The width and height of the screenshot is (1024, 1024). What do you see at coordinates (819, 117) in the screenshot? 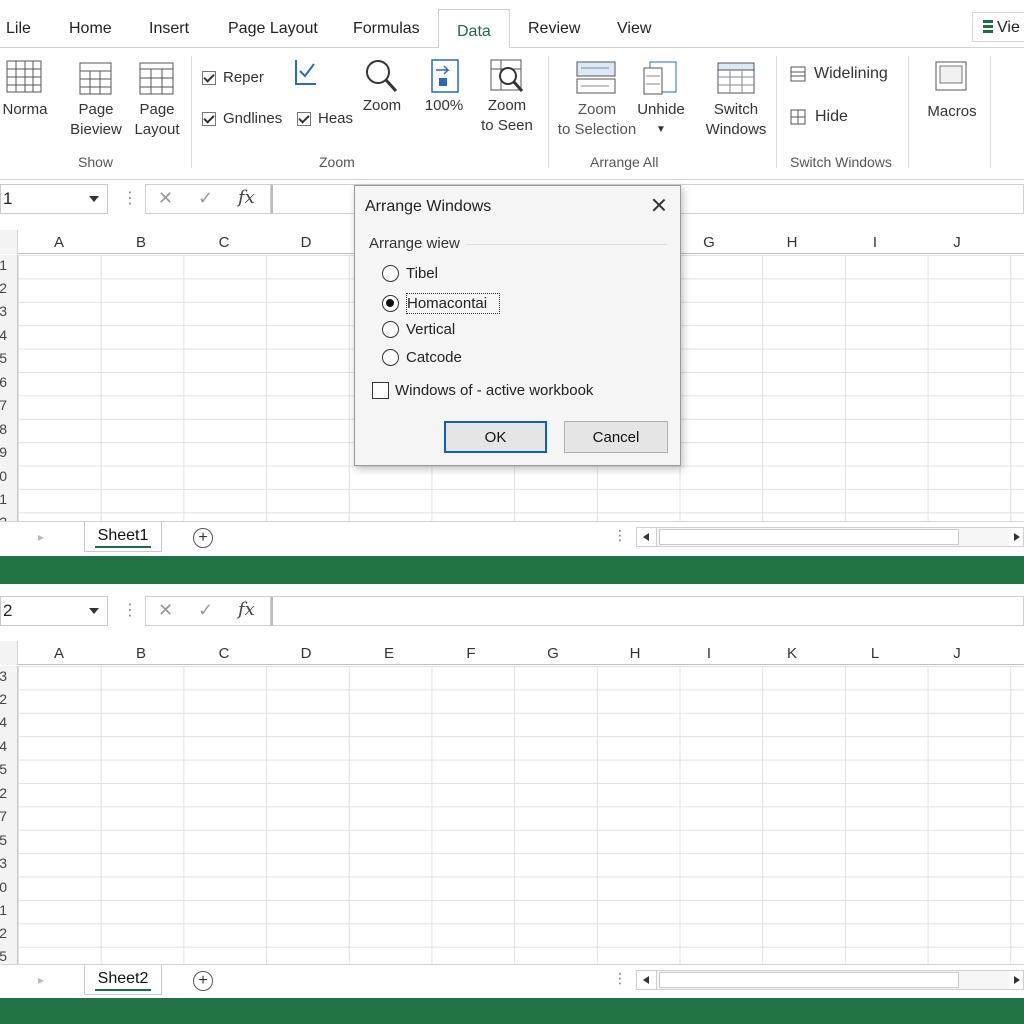
I see `hide-button: Hide` at bounding box center [819, 117].